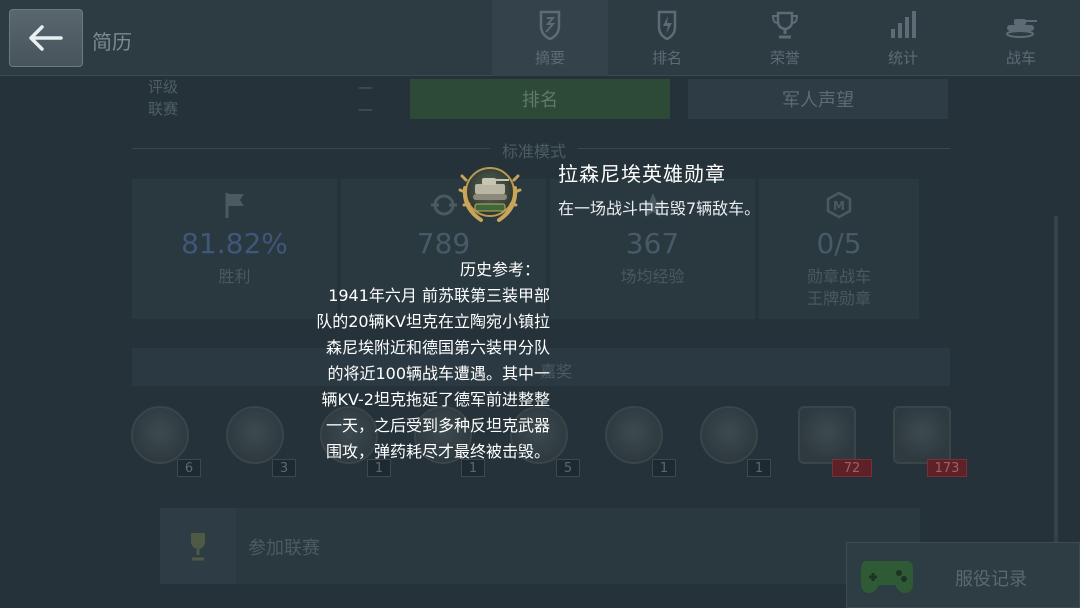 The height and width of the screenshot is (608, 1080). I want to click on tab-vehicles: 战车, so click(1021, 38).